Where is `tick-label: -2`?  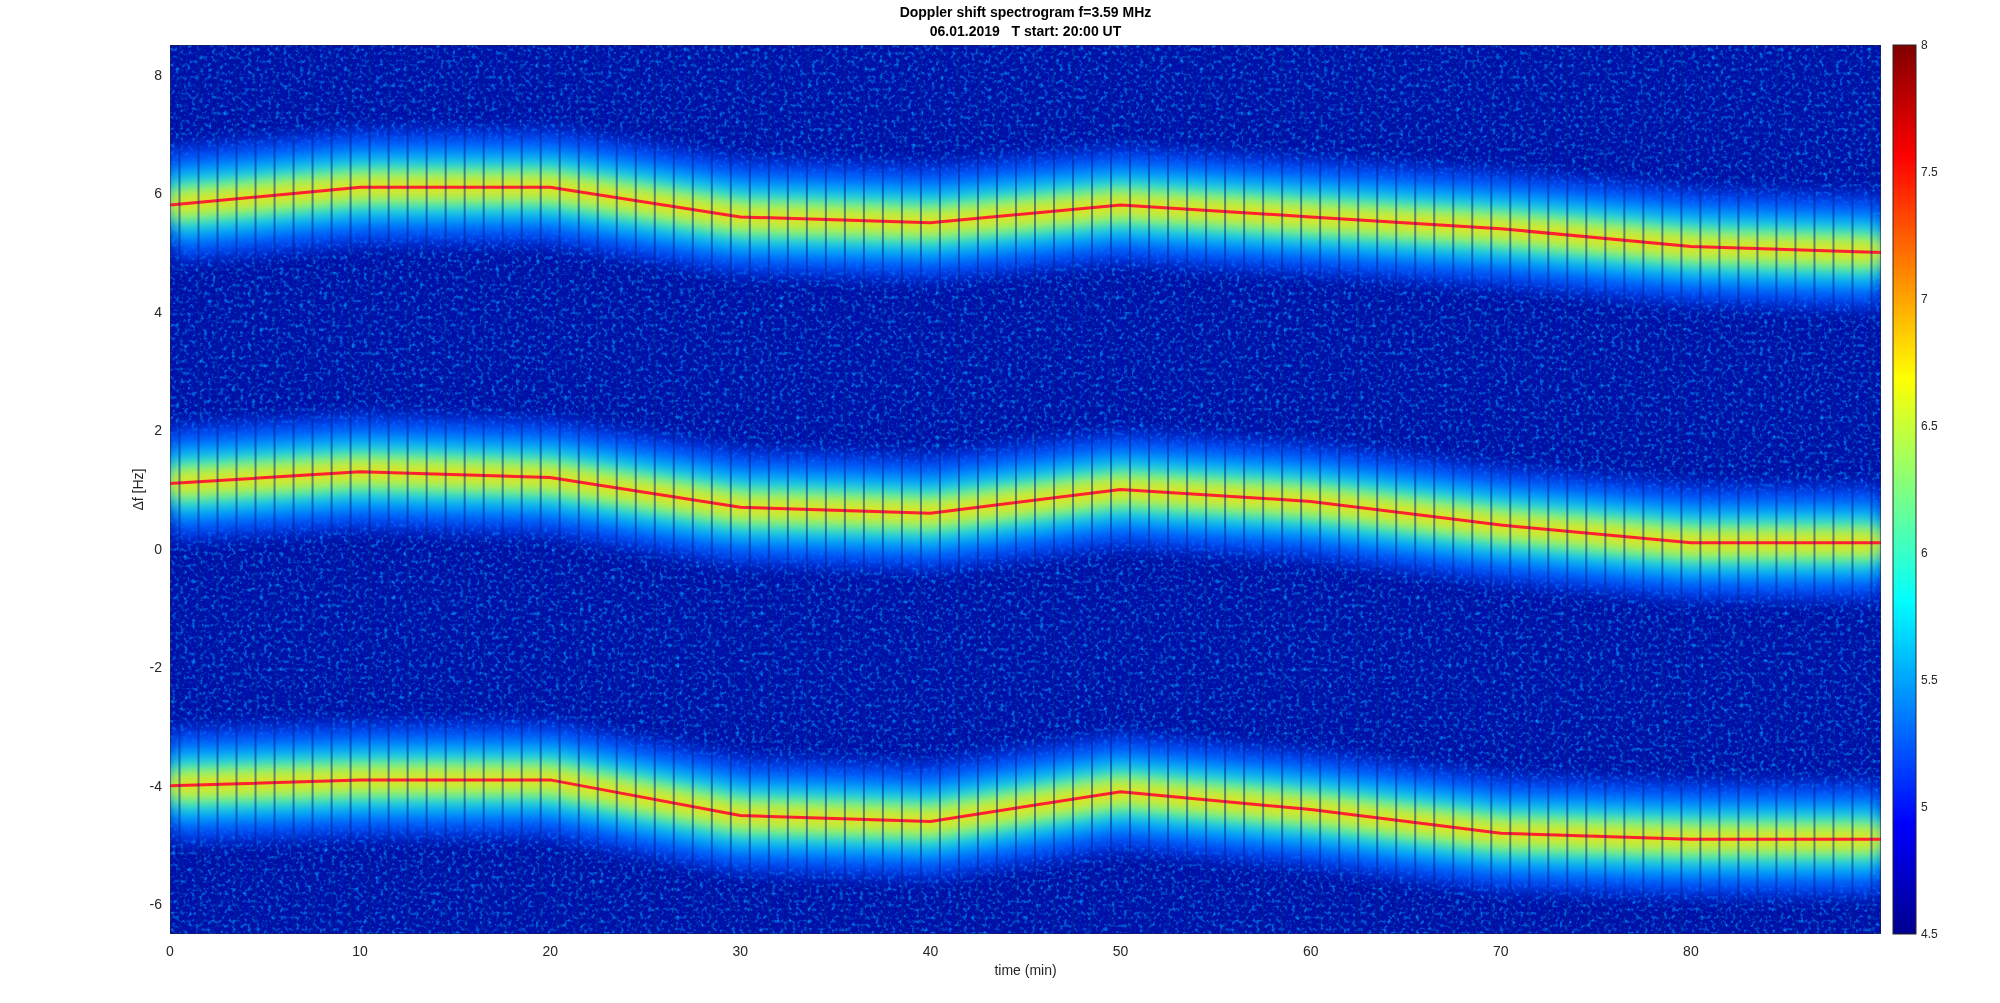 tick-label: -2 is located at coordinates (155, 667).